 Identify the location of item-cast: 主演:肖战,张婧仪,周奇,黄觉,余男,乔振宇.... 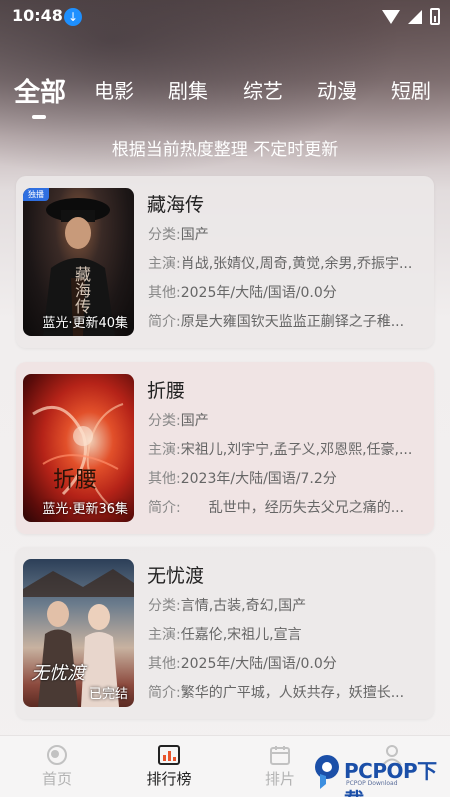
(280, 264).